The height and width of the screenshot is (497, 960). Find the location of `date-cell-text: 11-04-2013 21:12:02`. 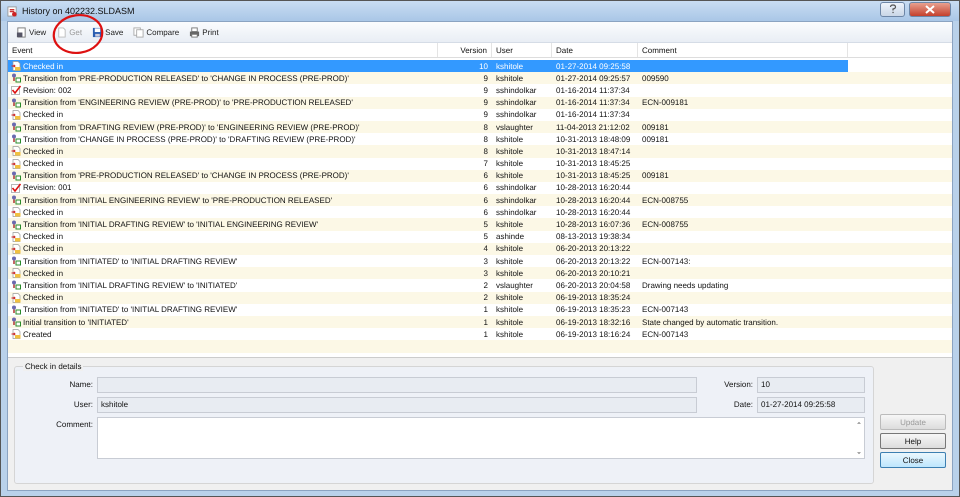

date-cell-text: 11-04-2013 21:12:02 is located at coordinates (593, 127).